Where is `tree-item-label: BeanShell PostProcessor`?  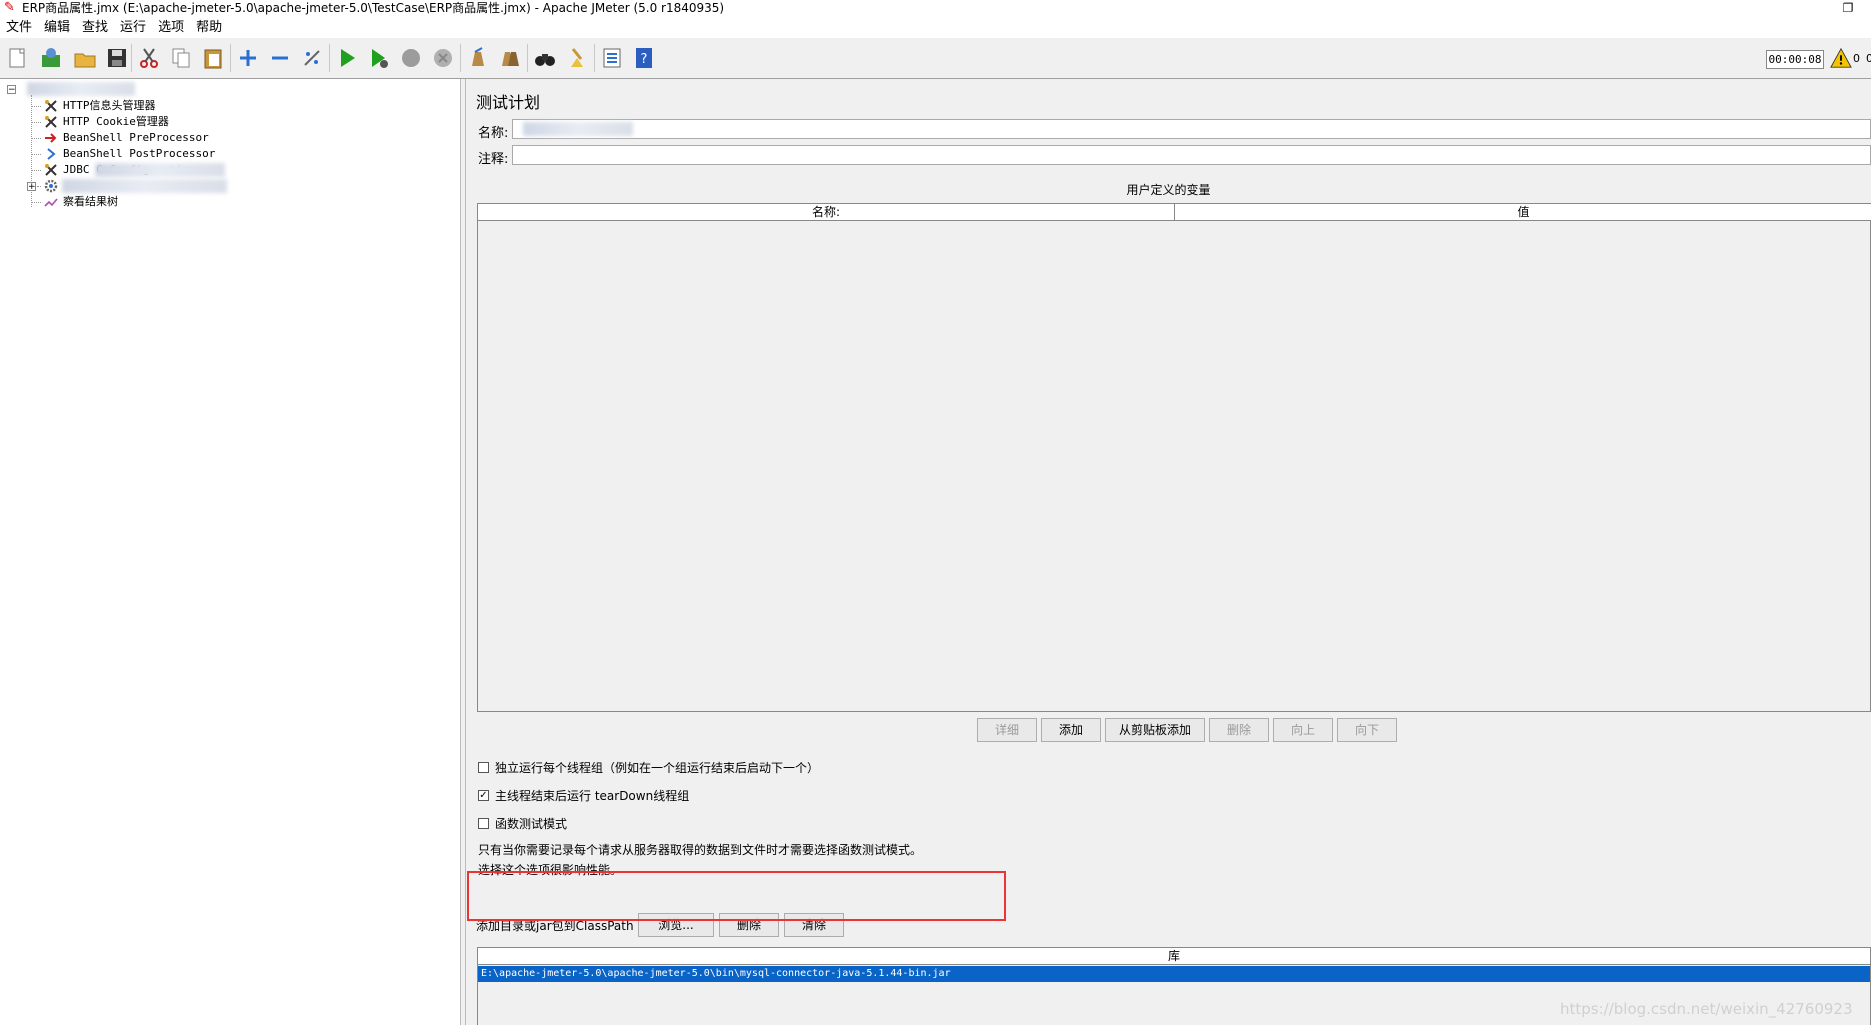
tree-item-label: BeanShell PostProcessor is located at coordinates (139, 153).